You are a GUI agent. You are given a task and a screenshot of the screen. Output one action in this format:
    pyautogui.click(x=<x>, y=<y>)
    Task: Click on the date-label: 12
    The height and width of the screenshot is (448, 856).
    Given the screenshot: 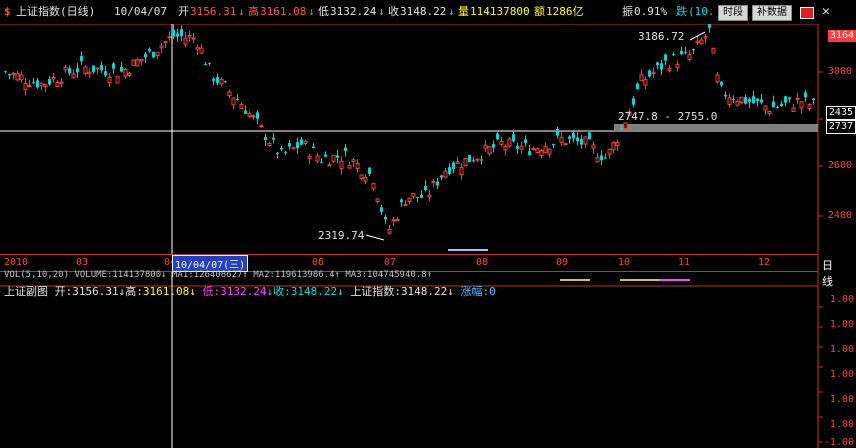 What is the action you would take?
    pyautogui.click(x=764, y=262)
    